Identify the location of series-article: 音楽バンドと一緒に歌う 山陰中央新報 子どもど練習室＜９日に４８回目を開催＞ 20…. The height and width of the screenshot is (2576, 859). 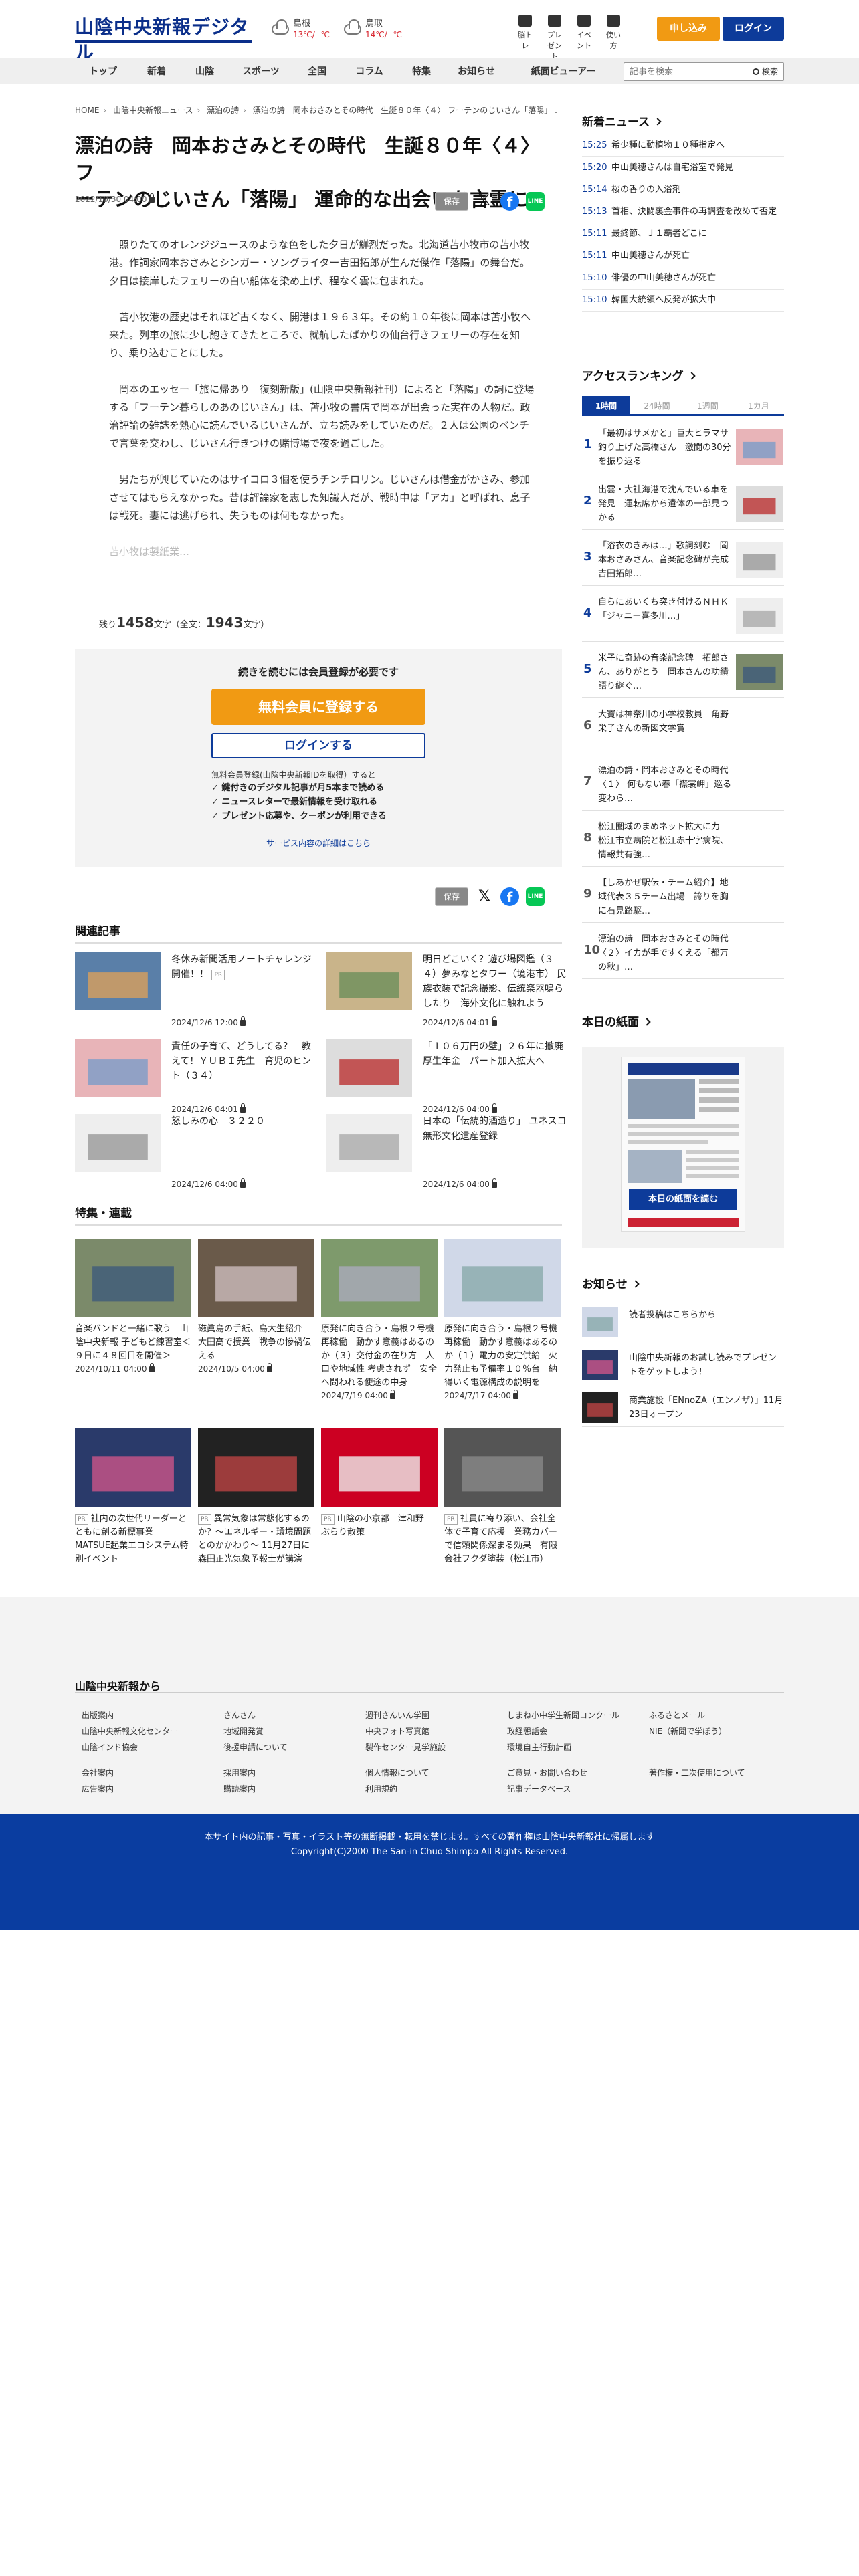
(133, 1306).